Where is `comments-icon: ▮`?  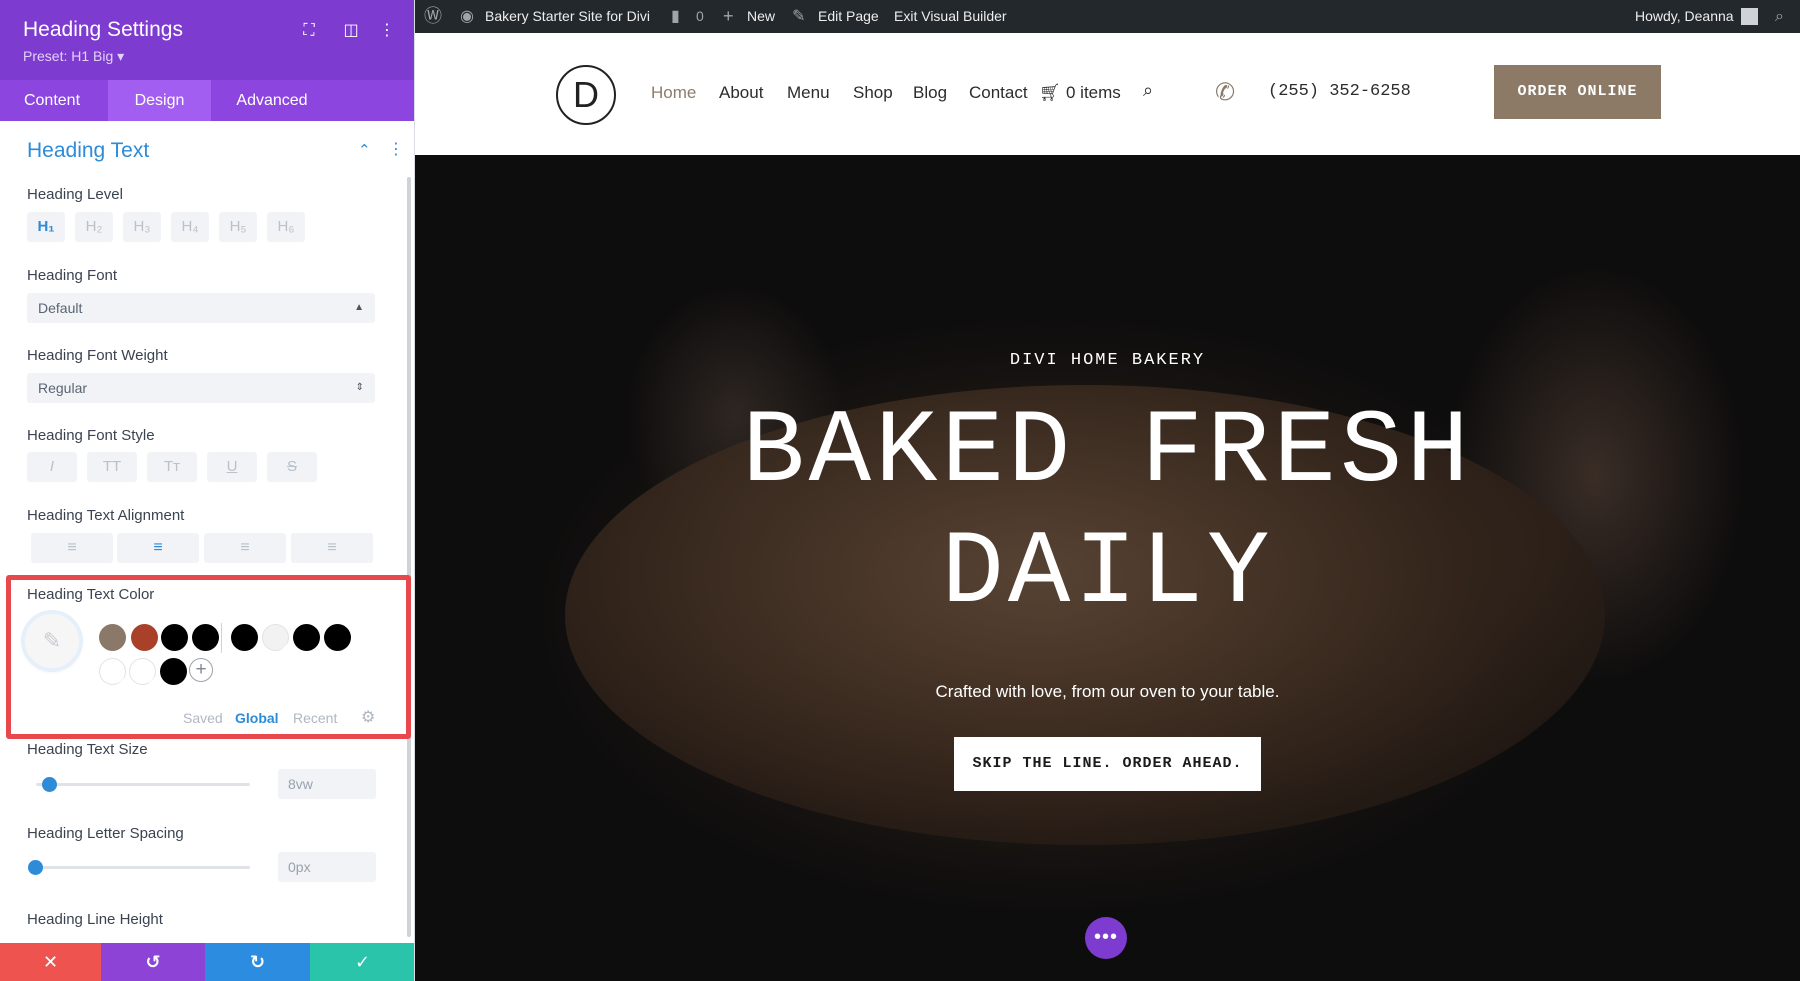
comments-icon: ▮ is located at coordinates (675, 16).